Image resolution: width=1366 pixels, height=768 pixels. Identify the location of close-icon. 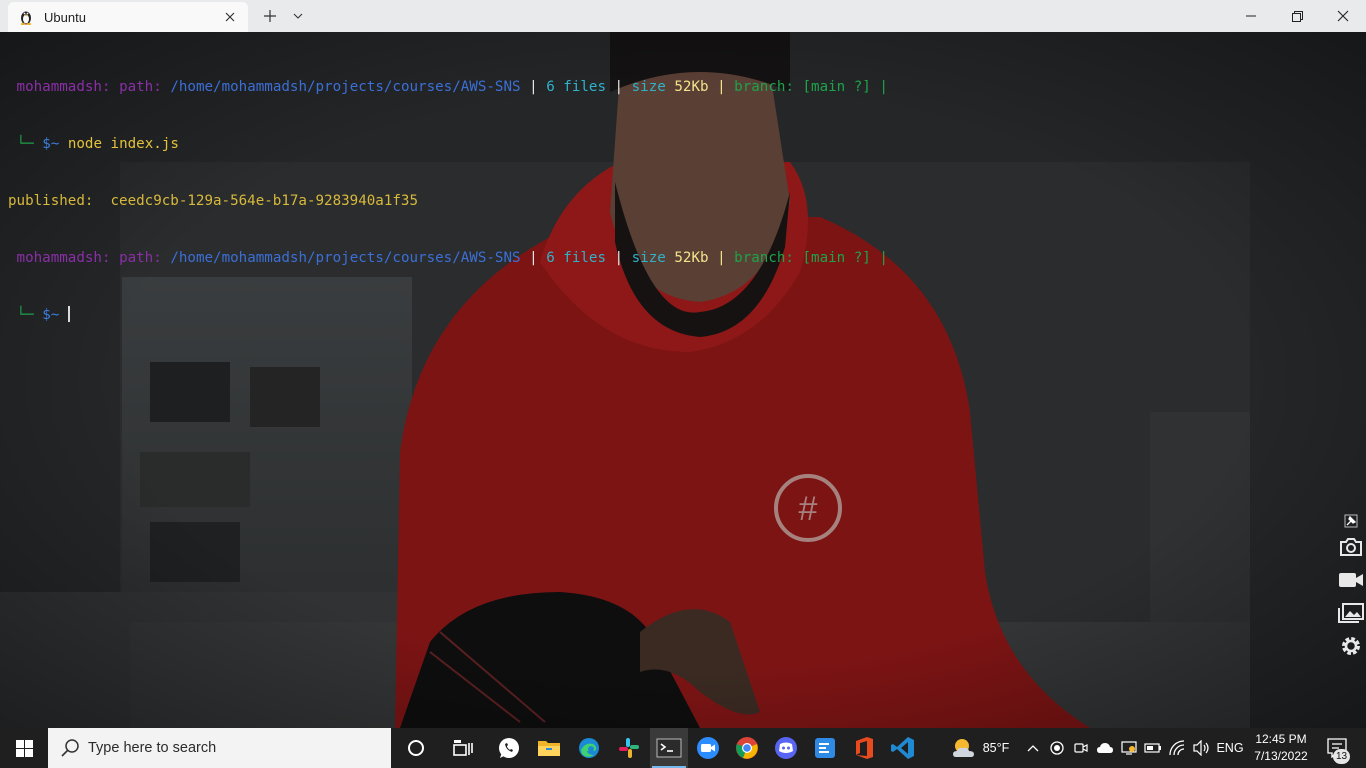
(1343, 16).